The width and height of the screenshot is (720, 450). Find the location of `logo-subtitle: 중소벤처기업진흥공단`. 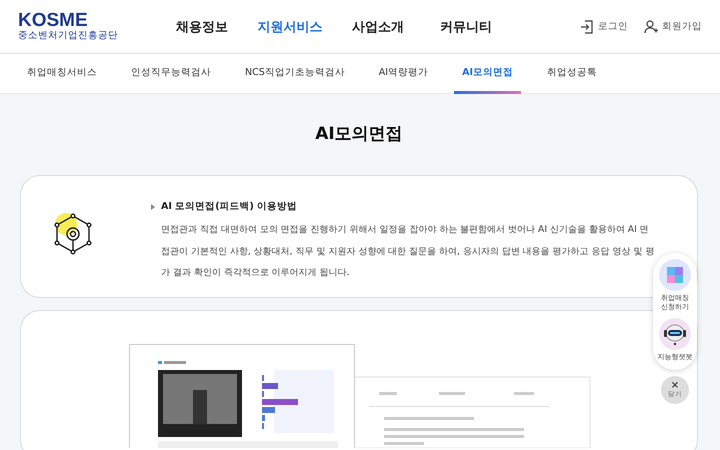

logo-subtitle: 중소벤처기업진흥공단 is located at coordinates (68, 36).